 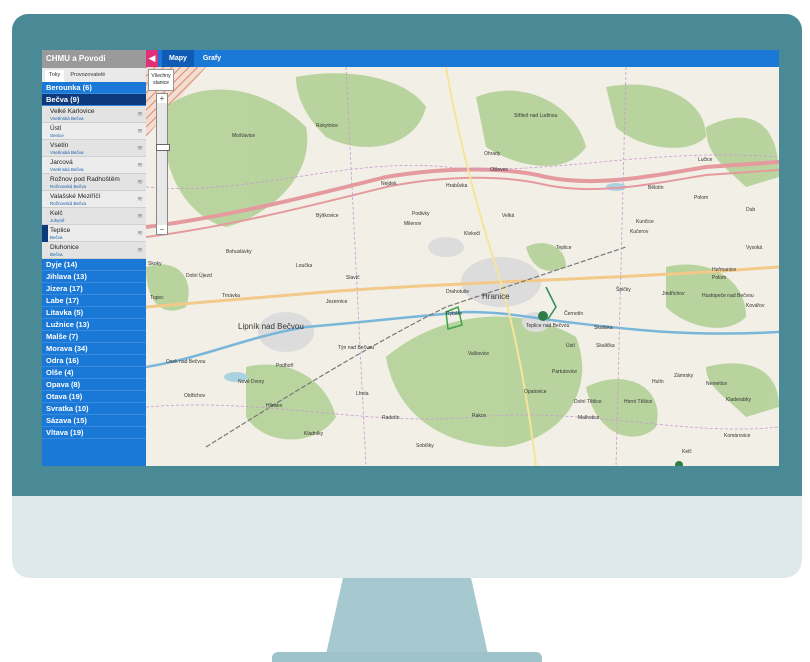 I want to click on map-place-label: Milenov, so click(x=413, y=224).